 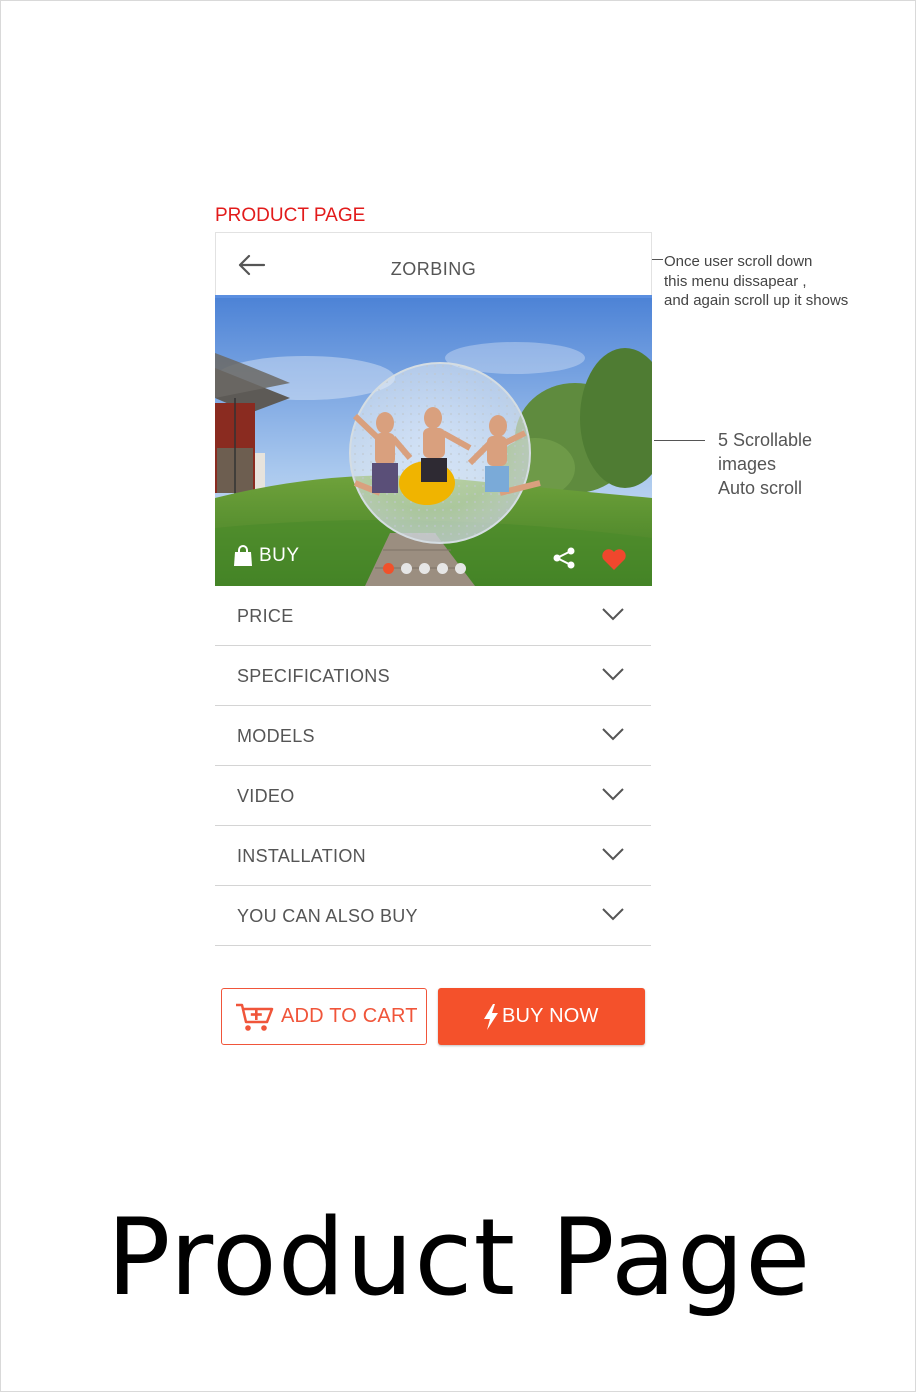 I want to click on accordion-row: INSTALLATION, so click(x=433, y=856).